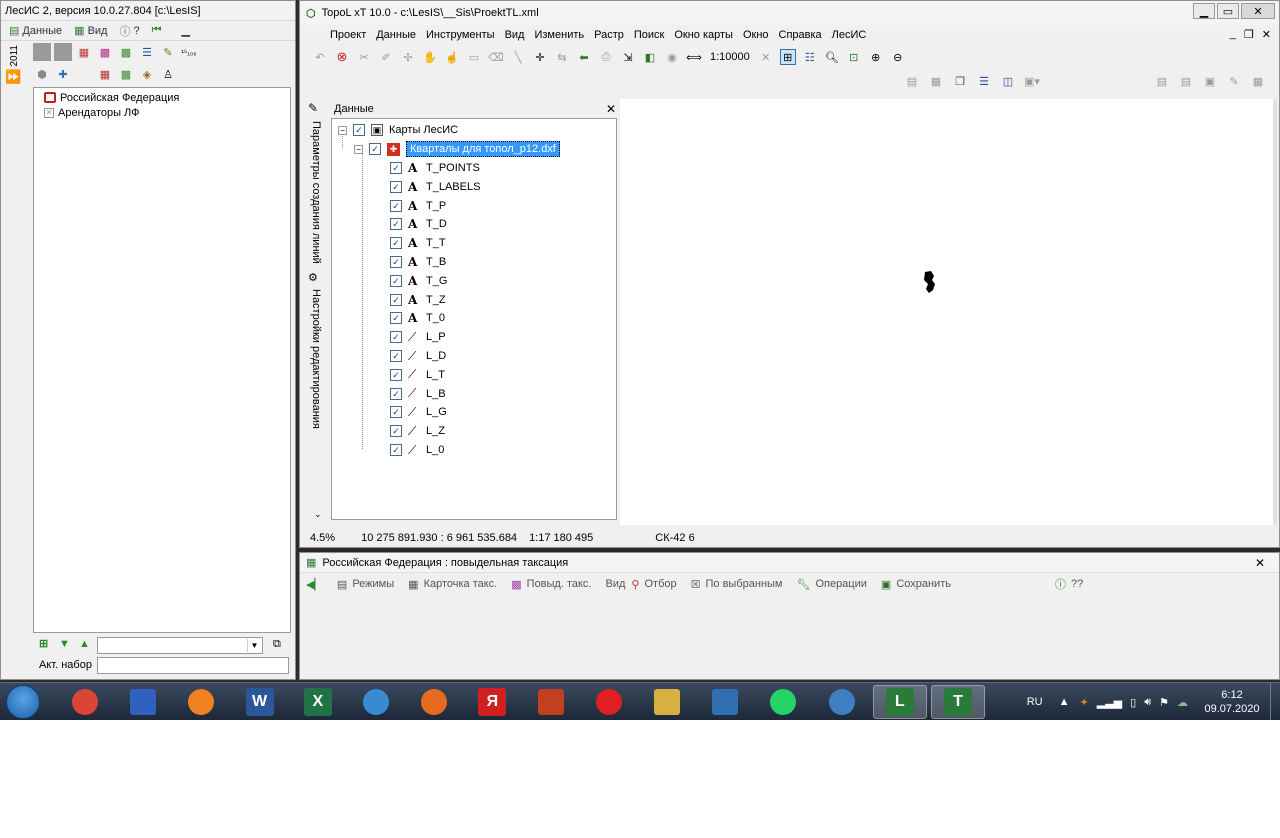  I want to click on menu-view: Вид, so click(515, 35).